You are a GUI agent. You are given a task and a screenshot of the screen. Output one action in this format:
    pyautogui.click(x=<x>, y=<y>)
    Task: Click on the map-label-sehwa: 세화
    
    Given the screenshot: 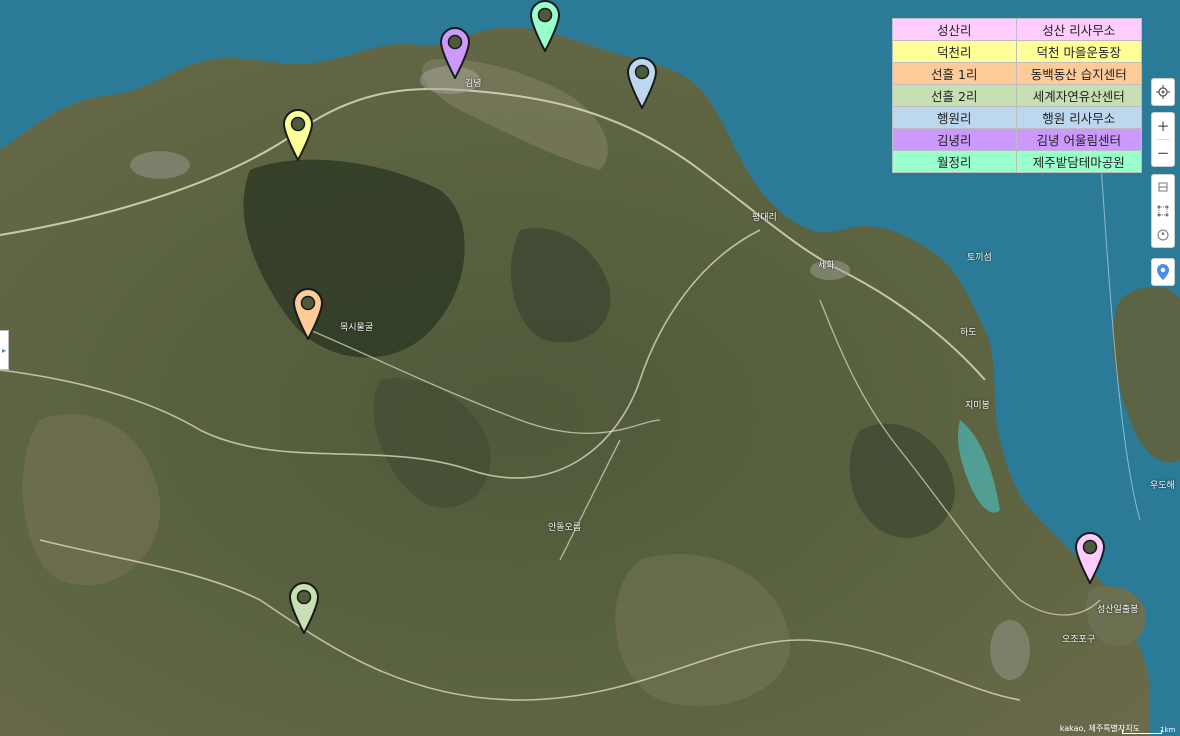 What is the action you would take?
    pyautogui.click(x=826, y=266)
    